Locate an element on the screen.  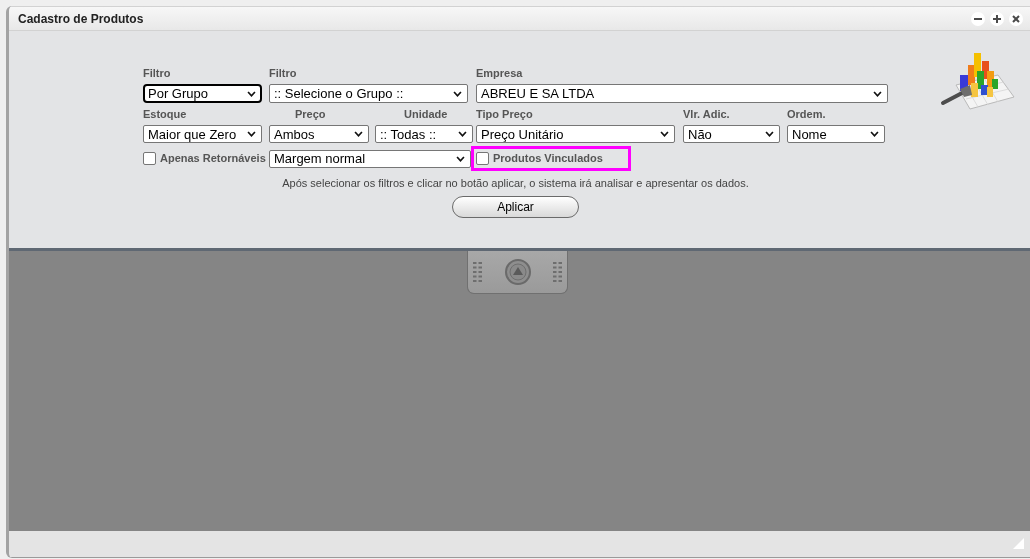
field-label: Vlr. Adic. is located at coordinates (706, 114).